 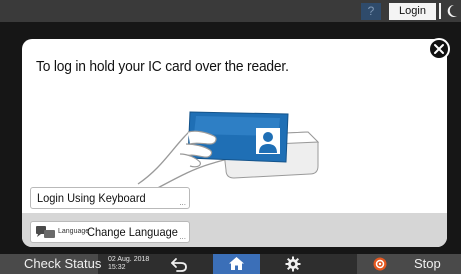 I want to click on gear-icon, so click(x=293, y=264).